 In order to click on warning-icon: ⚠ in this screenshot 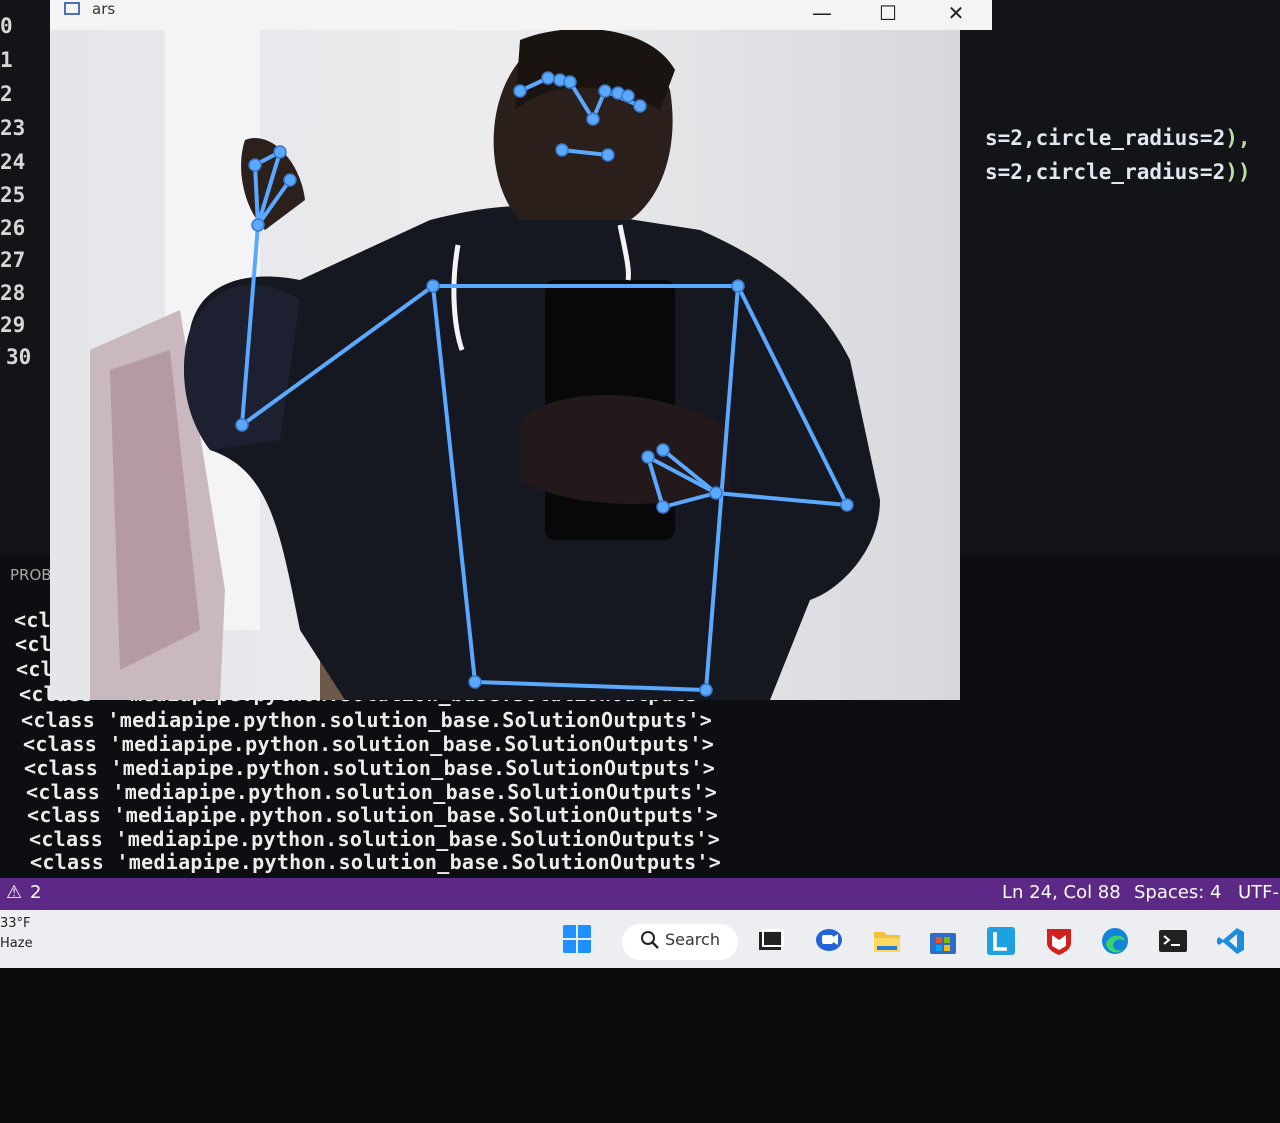, I will do `click(14, 892)`.